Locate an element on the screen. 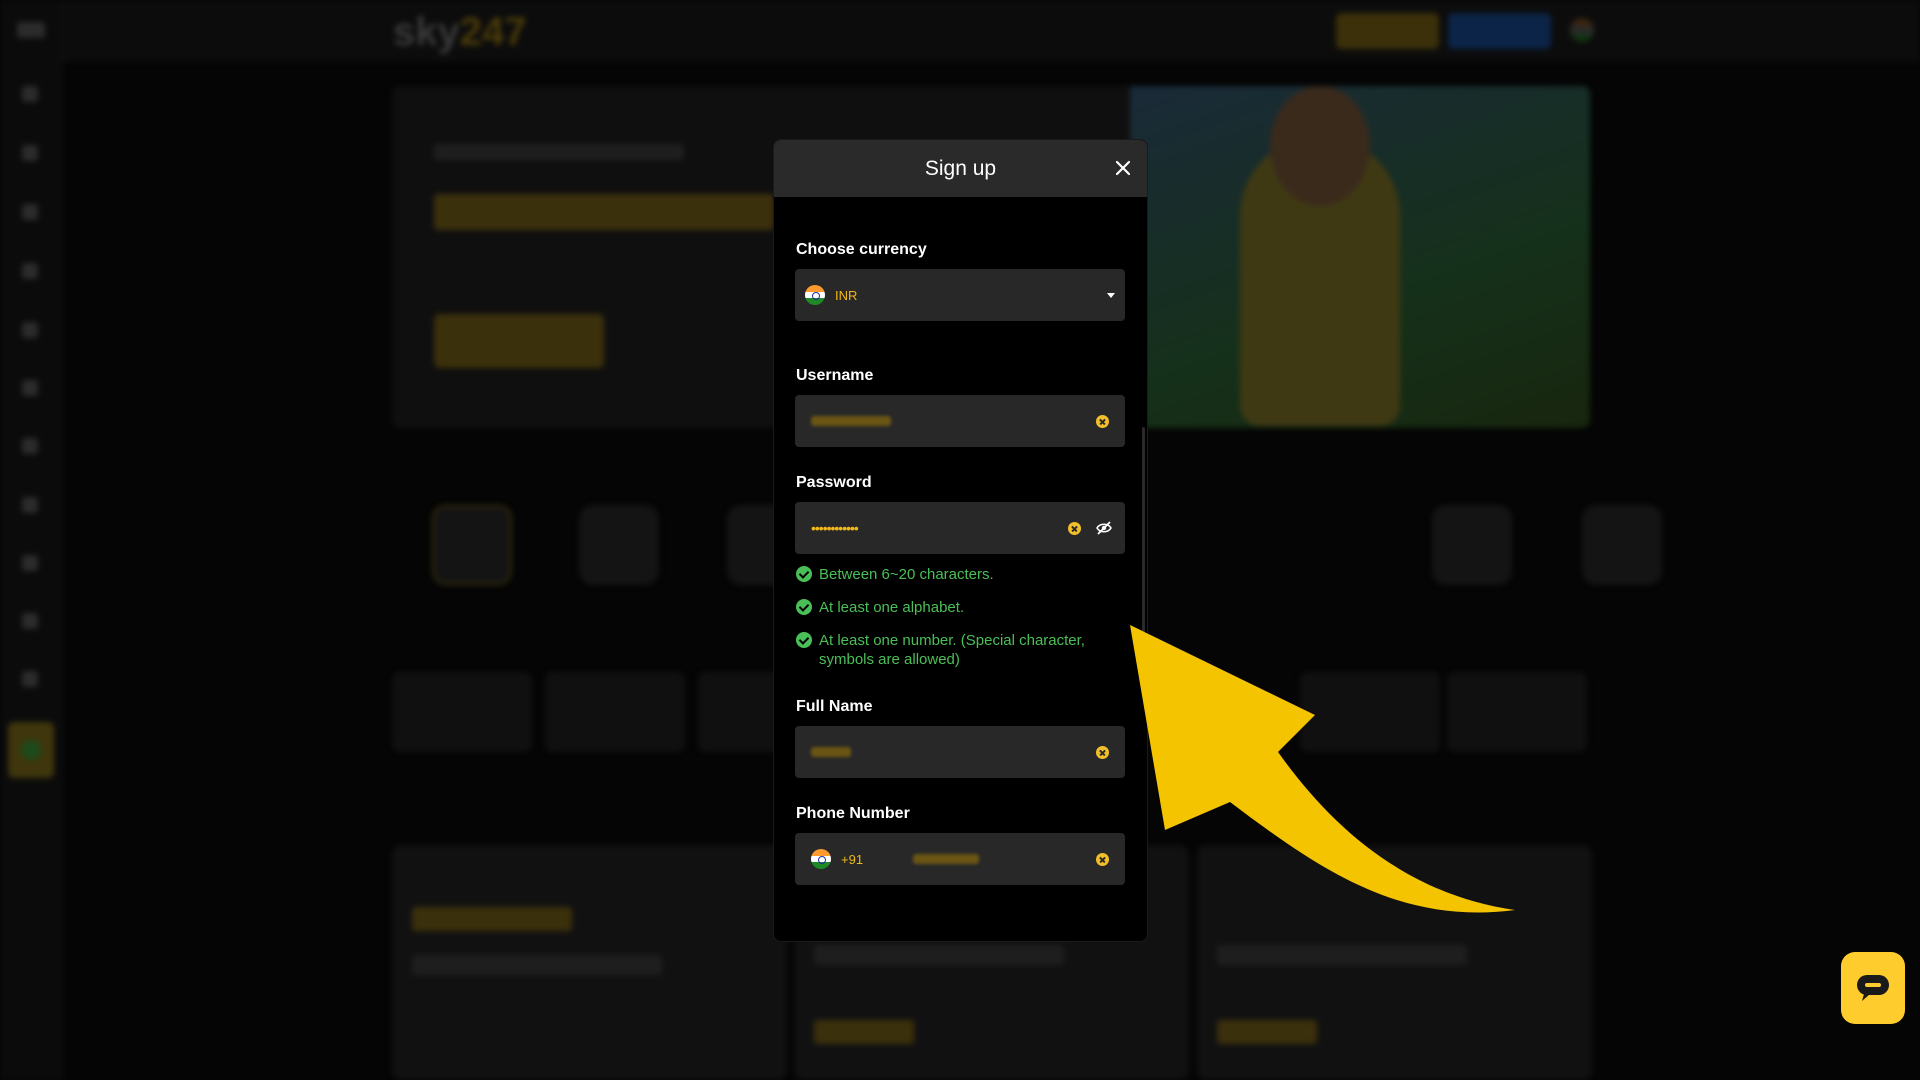  site-logo: sky247 is located at coordinates (460, 32).